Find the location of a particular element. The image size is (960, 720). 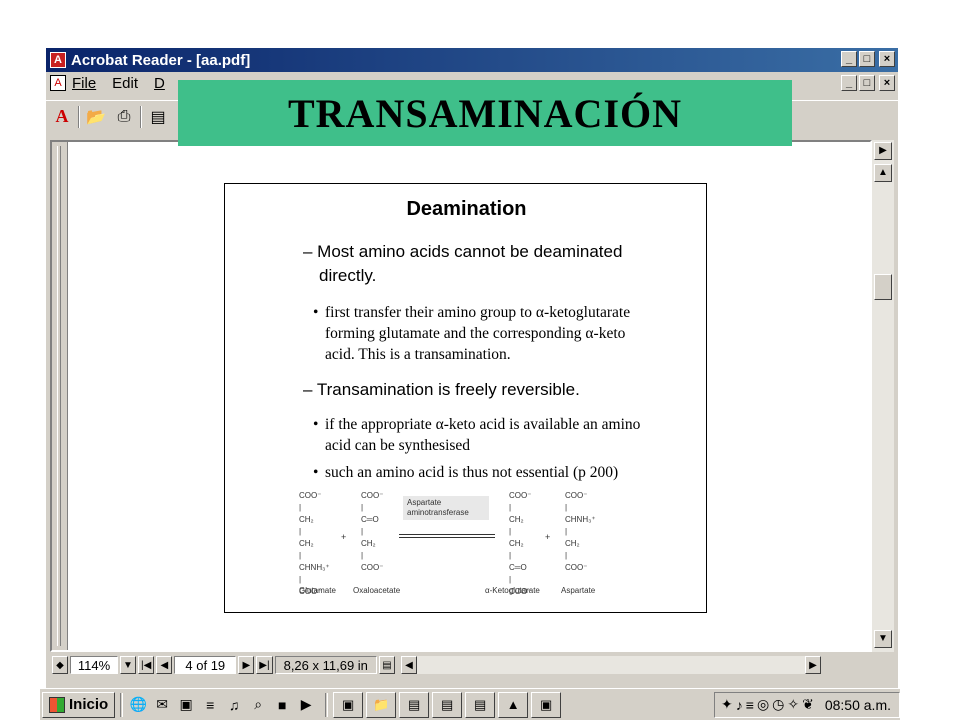

doc-close-button: × is located at coordinates (887, 83).